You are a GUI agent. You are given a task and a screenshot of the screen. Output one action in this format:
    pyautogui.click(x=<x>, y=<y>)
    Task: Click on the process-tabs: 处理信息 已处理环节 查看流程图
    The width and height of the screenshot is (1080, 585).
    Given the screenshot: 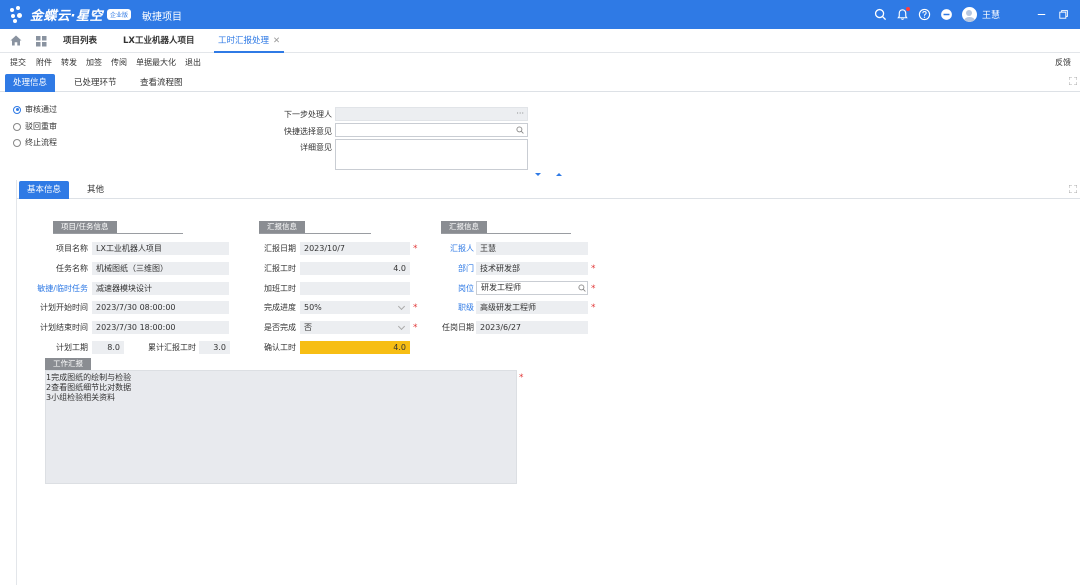 What is the action you would take?
    pyautogui.click(x=540, y=82)
    